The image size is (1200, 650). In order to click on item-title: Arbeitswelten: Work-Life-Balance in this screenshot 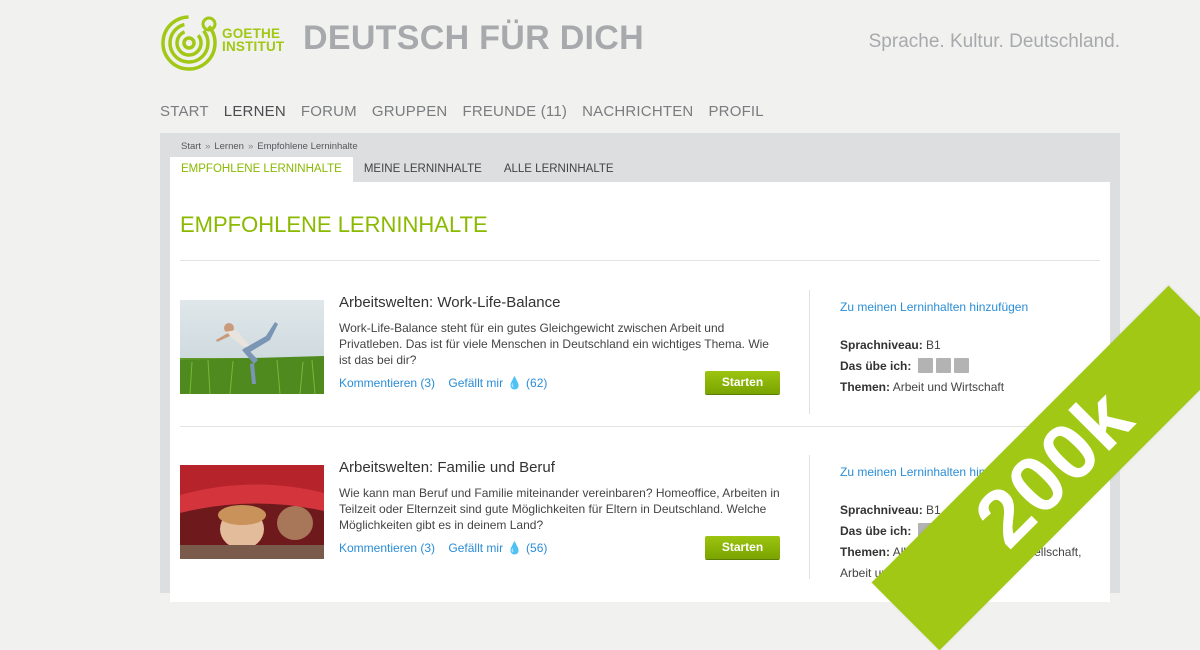, I will do `click(449, 302)`.